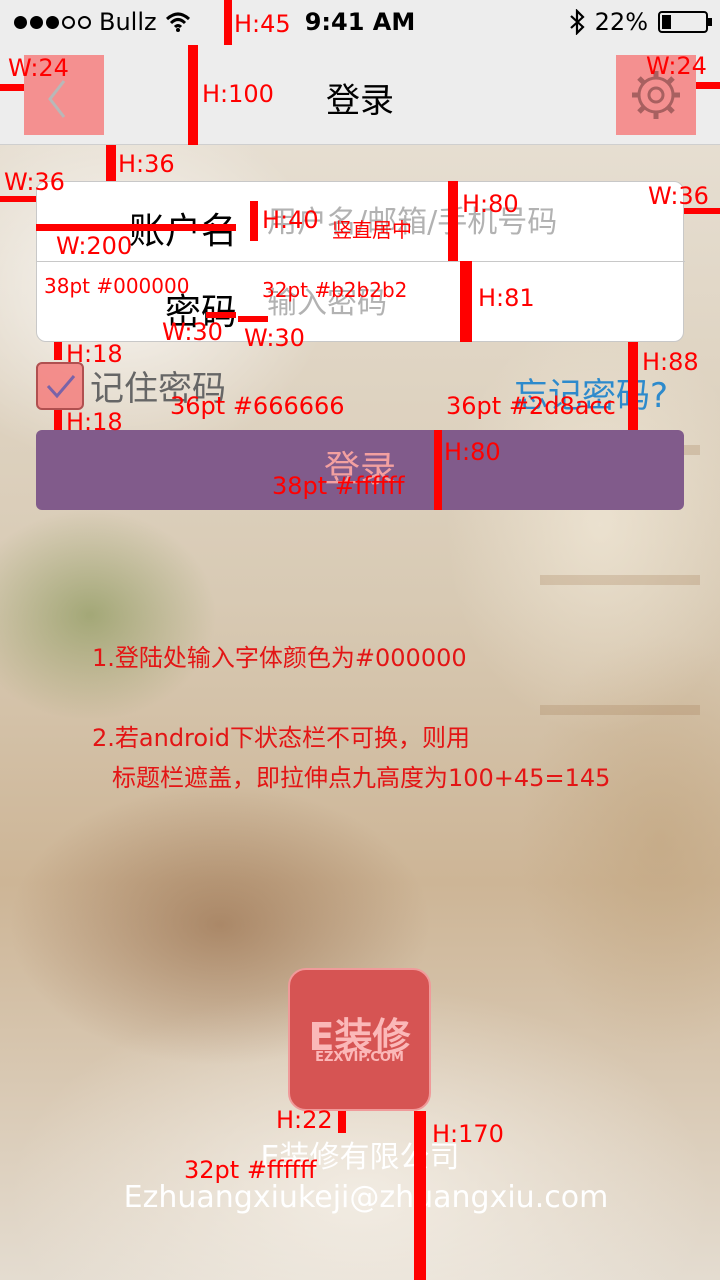 The image size is (720, 1280). Describe the element at coordinates (361, 778) in the screenshot. I see `note-line-3: 标题栏遮盖，即拉伸点九高度为100+45=145` at that location.